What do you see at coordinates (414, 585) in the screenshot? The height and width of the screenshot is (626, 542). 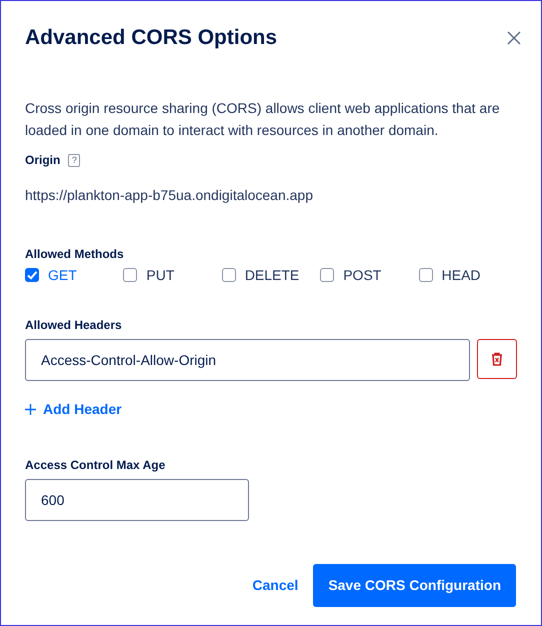 I see `save-button: Save CORS Configuration` at bounding box center [414, 585].